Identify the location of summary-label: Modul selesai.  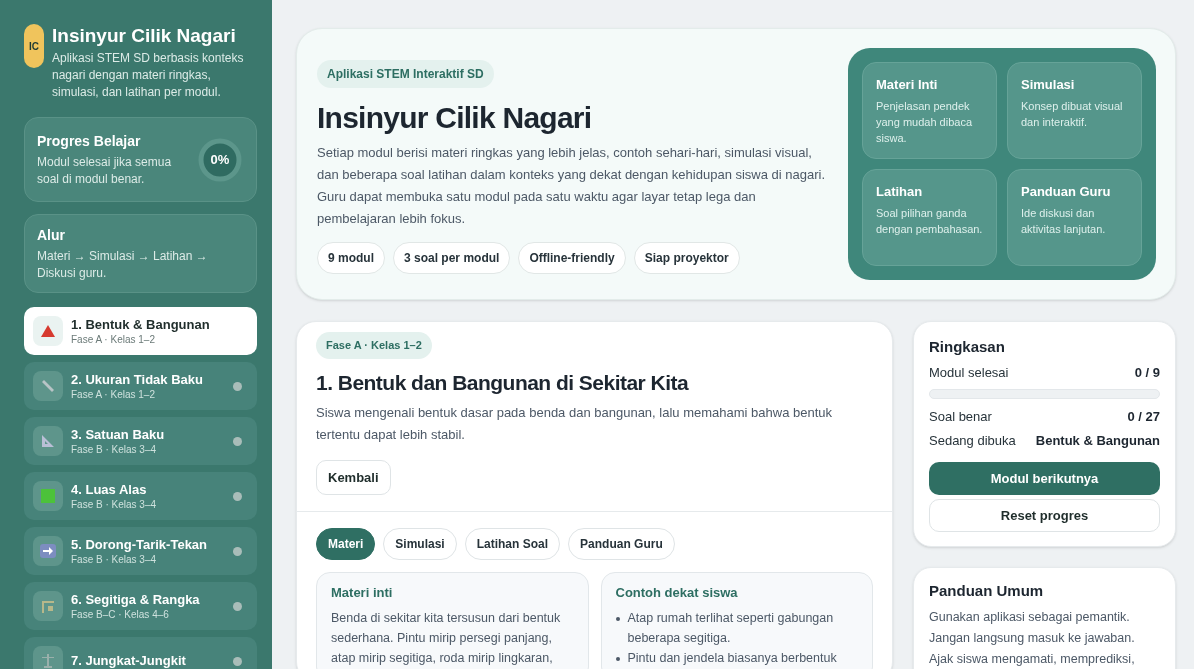
(969, 372).